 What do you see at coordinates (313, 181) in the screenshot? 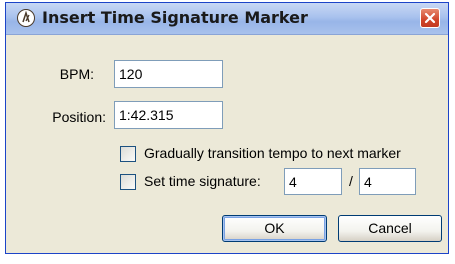
I see `time-signature-numerator-input` at bounding box center [313, 181].